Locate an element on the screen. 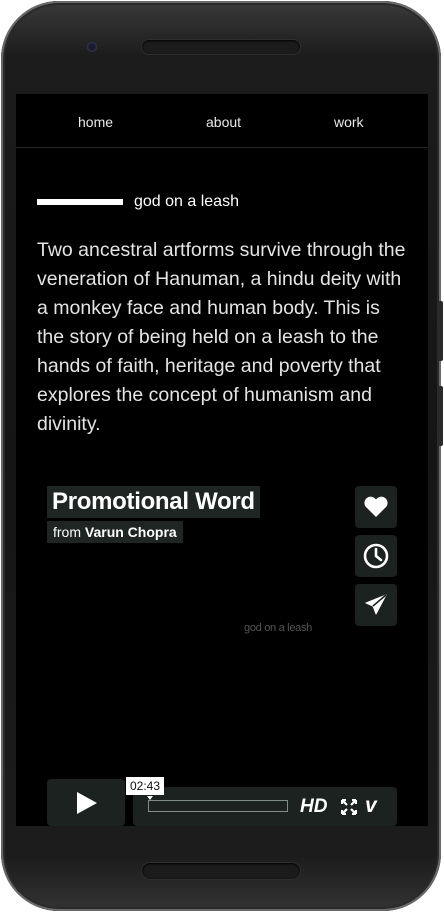 This screenshot has width=444, height=914. video-controls: 02:43 HD v is located at coordinates (222, 801).